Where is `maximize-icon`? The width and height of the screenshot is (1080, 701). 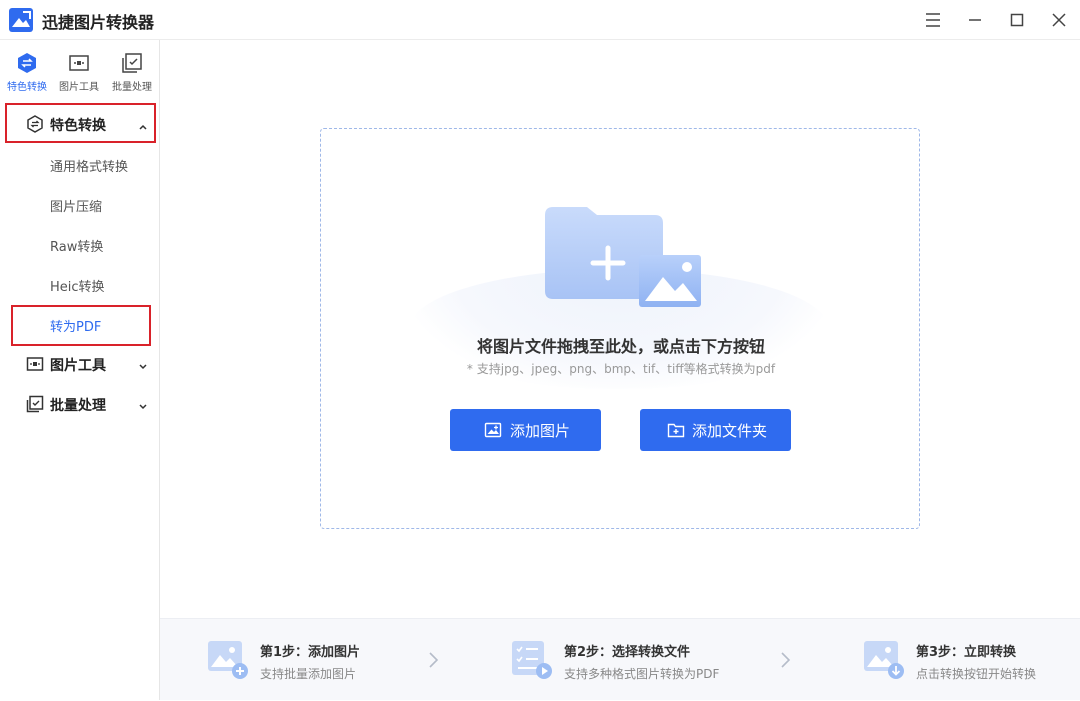
maximize-icon is located at coordinates (1017, 20).